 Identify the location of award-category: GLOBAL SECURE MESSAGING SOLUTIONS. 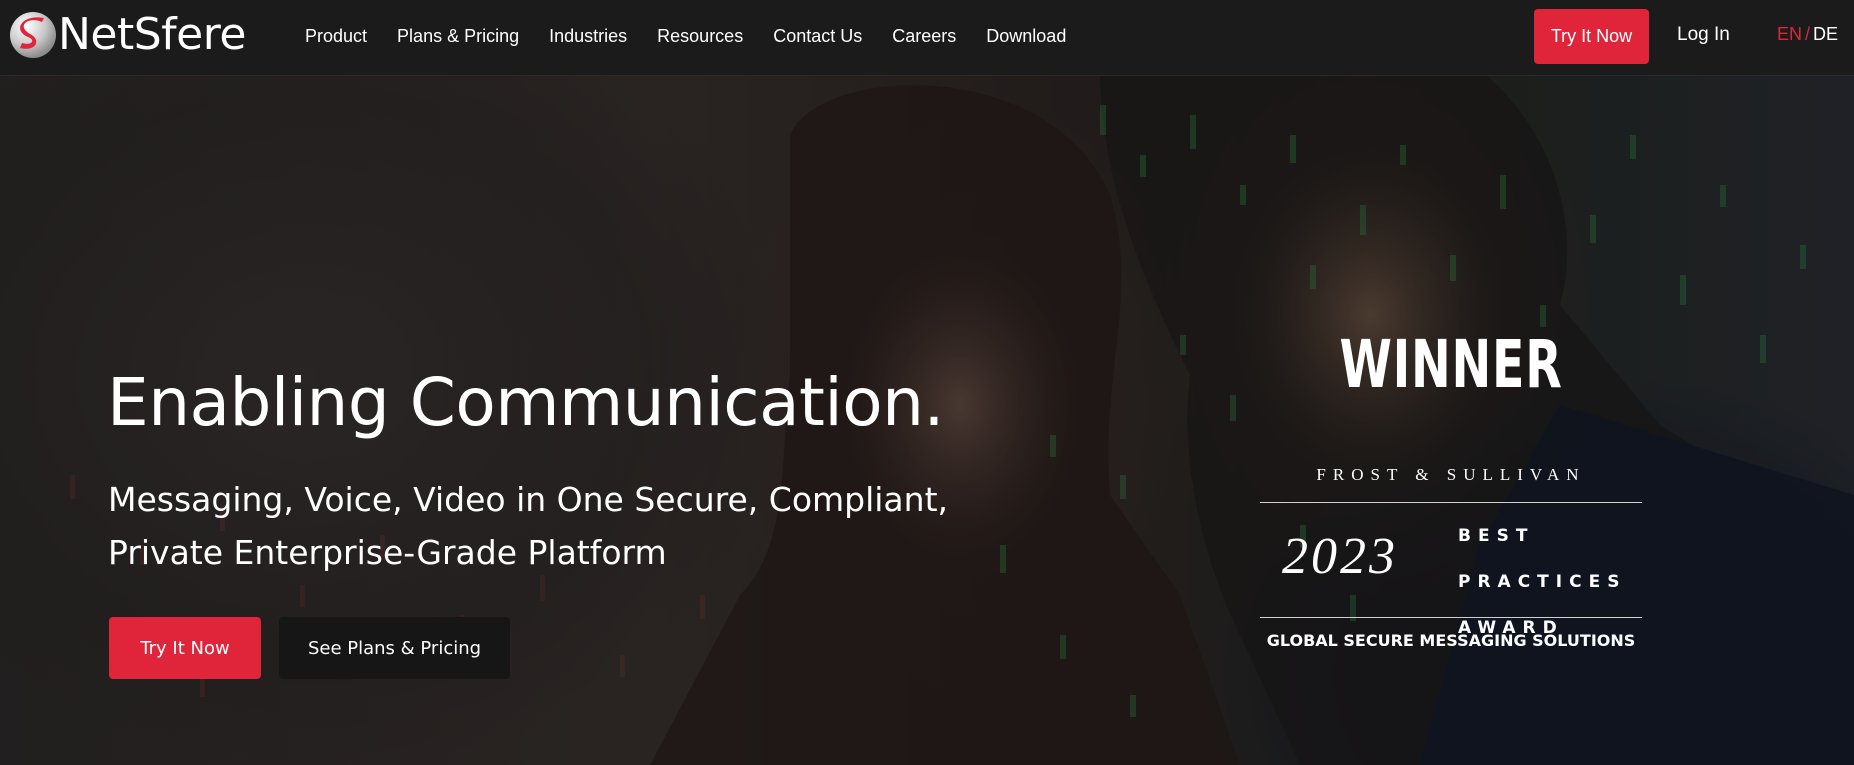
(1451, 640).